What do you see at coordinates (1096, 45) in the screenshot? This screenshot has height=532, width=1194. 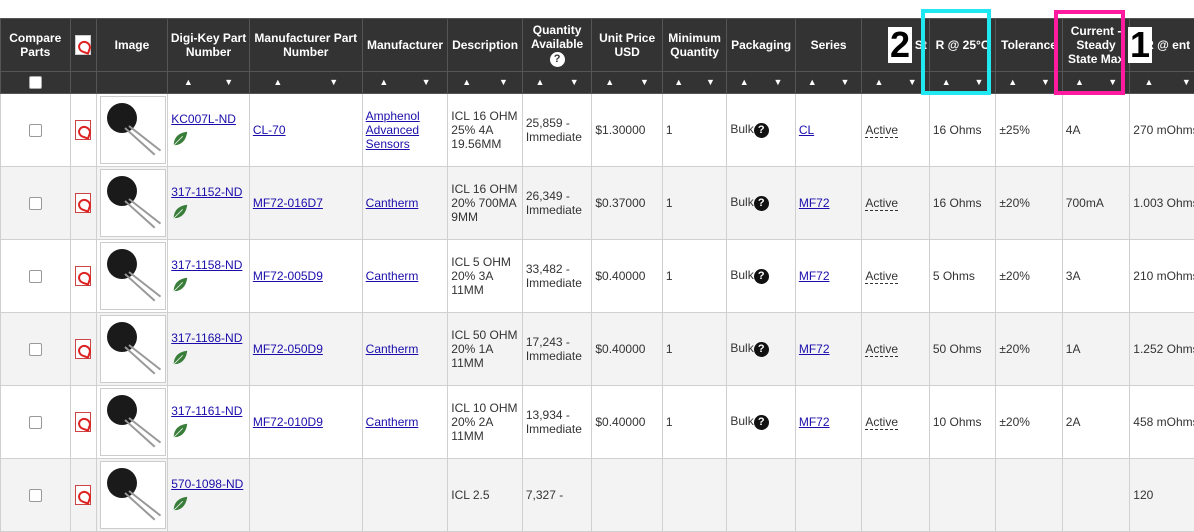 I see `col-current-steady-state-max: Current - Steady State Max` at bounding box center [1096, 45].